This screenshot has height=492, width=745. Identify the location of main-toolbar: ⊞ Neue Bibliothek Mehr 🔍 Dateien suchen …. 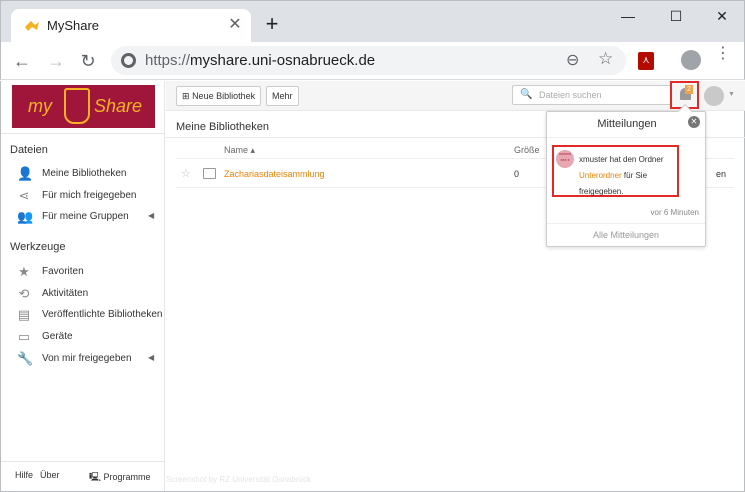
(455, 96).